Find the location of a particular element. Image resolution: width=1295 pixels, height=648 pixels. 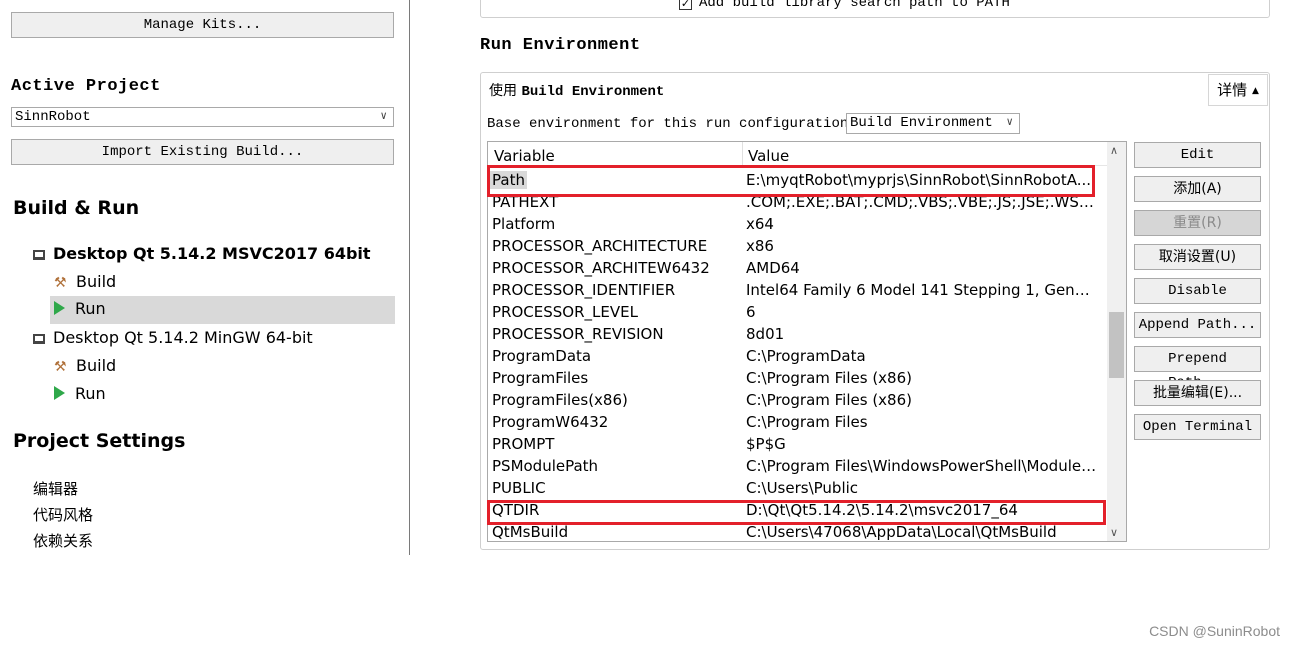

project-settings-title: Project Settings is located at coordinates (99, 441).